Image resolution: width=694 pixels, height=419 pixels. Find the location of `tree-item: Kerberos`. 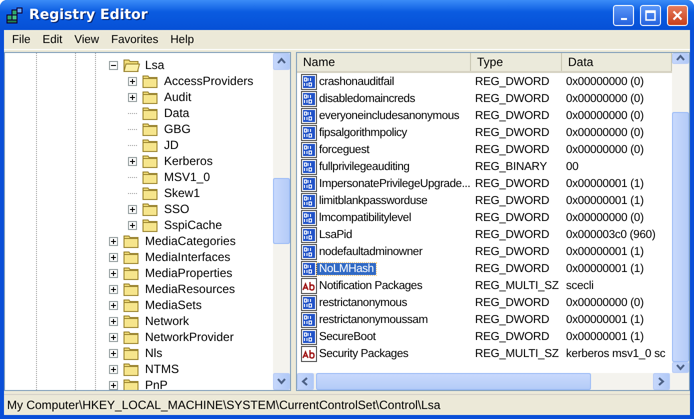

tree-item: Kerberos is located at coordinates (188, 161).